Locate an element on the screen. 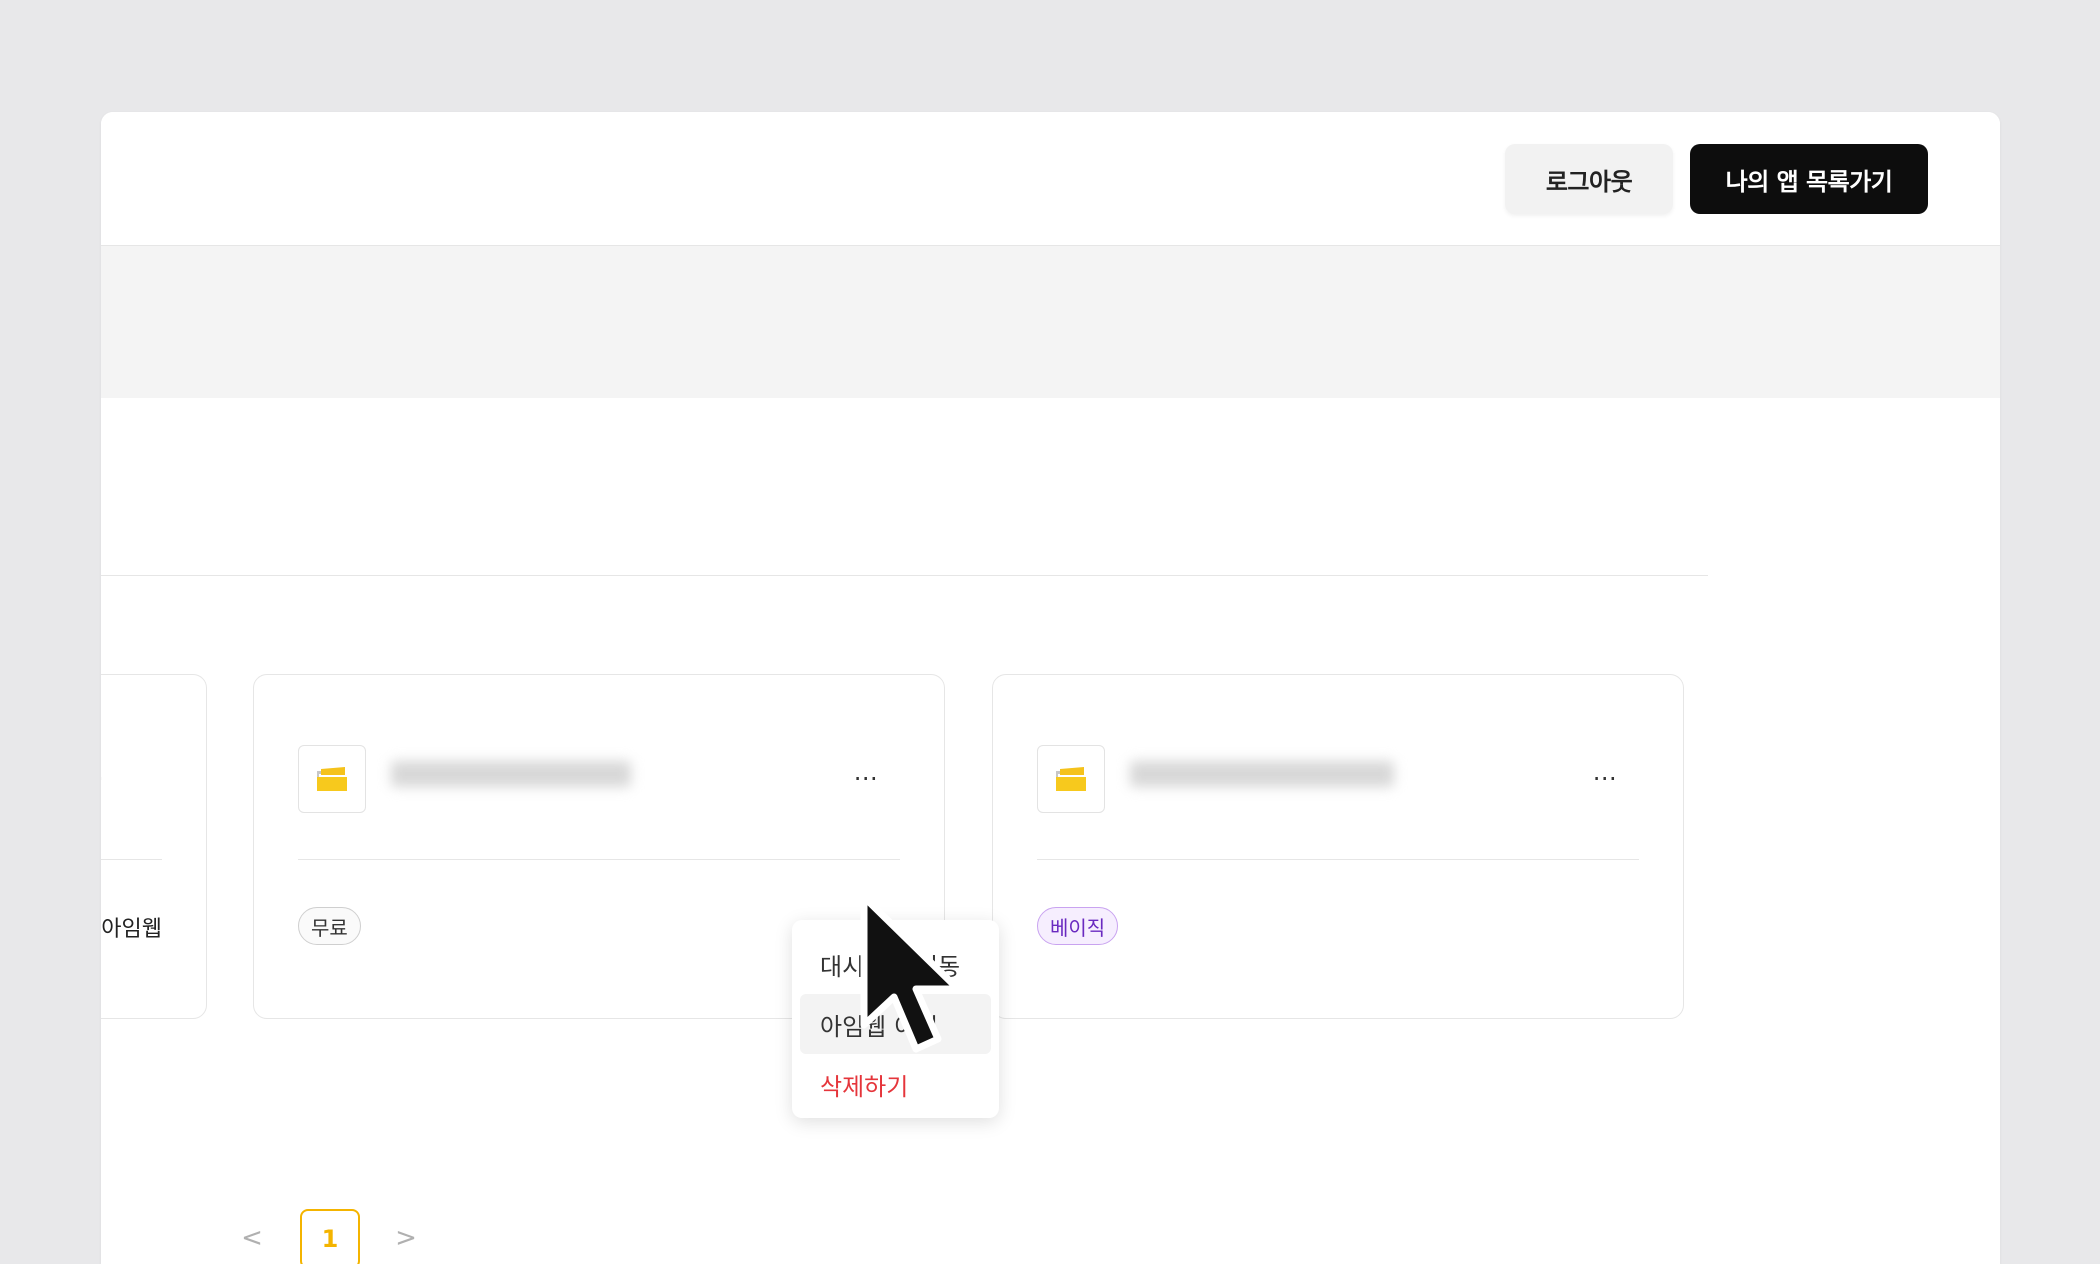 Image resolution: width=2100 pixels, height=1264 pixels. my-apps-button: 나의 앱 목록가기 is located at coordinates (1809, 179).